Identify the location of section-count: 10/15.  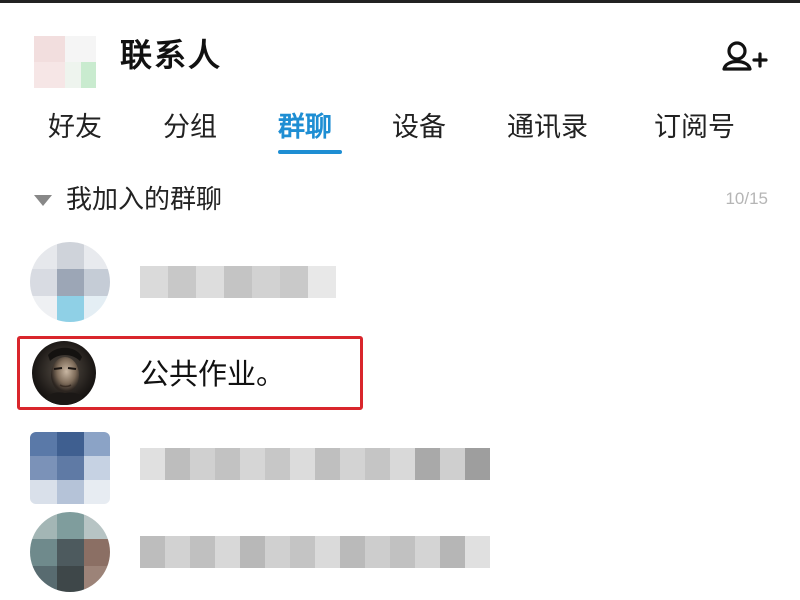
(746, 198).